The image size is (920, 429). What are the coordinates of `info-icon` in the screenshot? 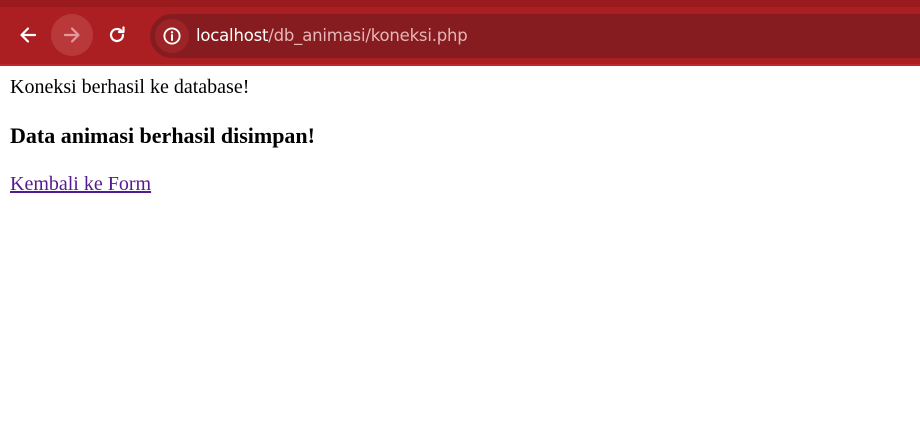 It's located at (172, 36).